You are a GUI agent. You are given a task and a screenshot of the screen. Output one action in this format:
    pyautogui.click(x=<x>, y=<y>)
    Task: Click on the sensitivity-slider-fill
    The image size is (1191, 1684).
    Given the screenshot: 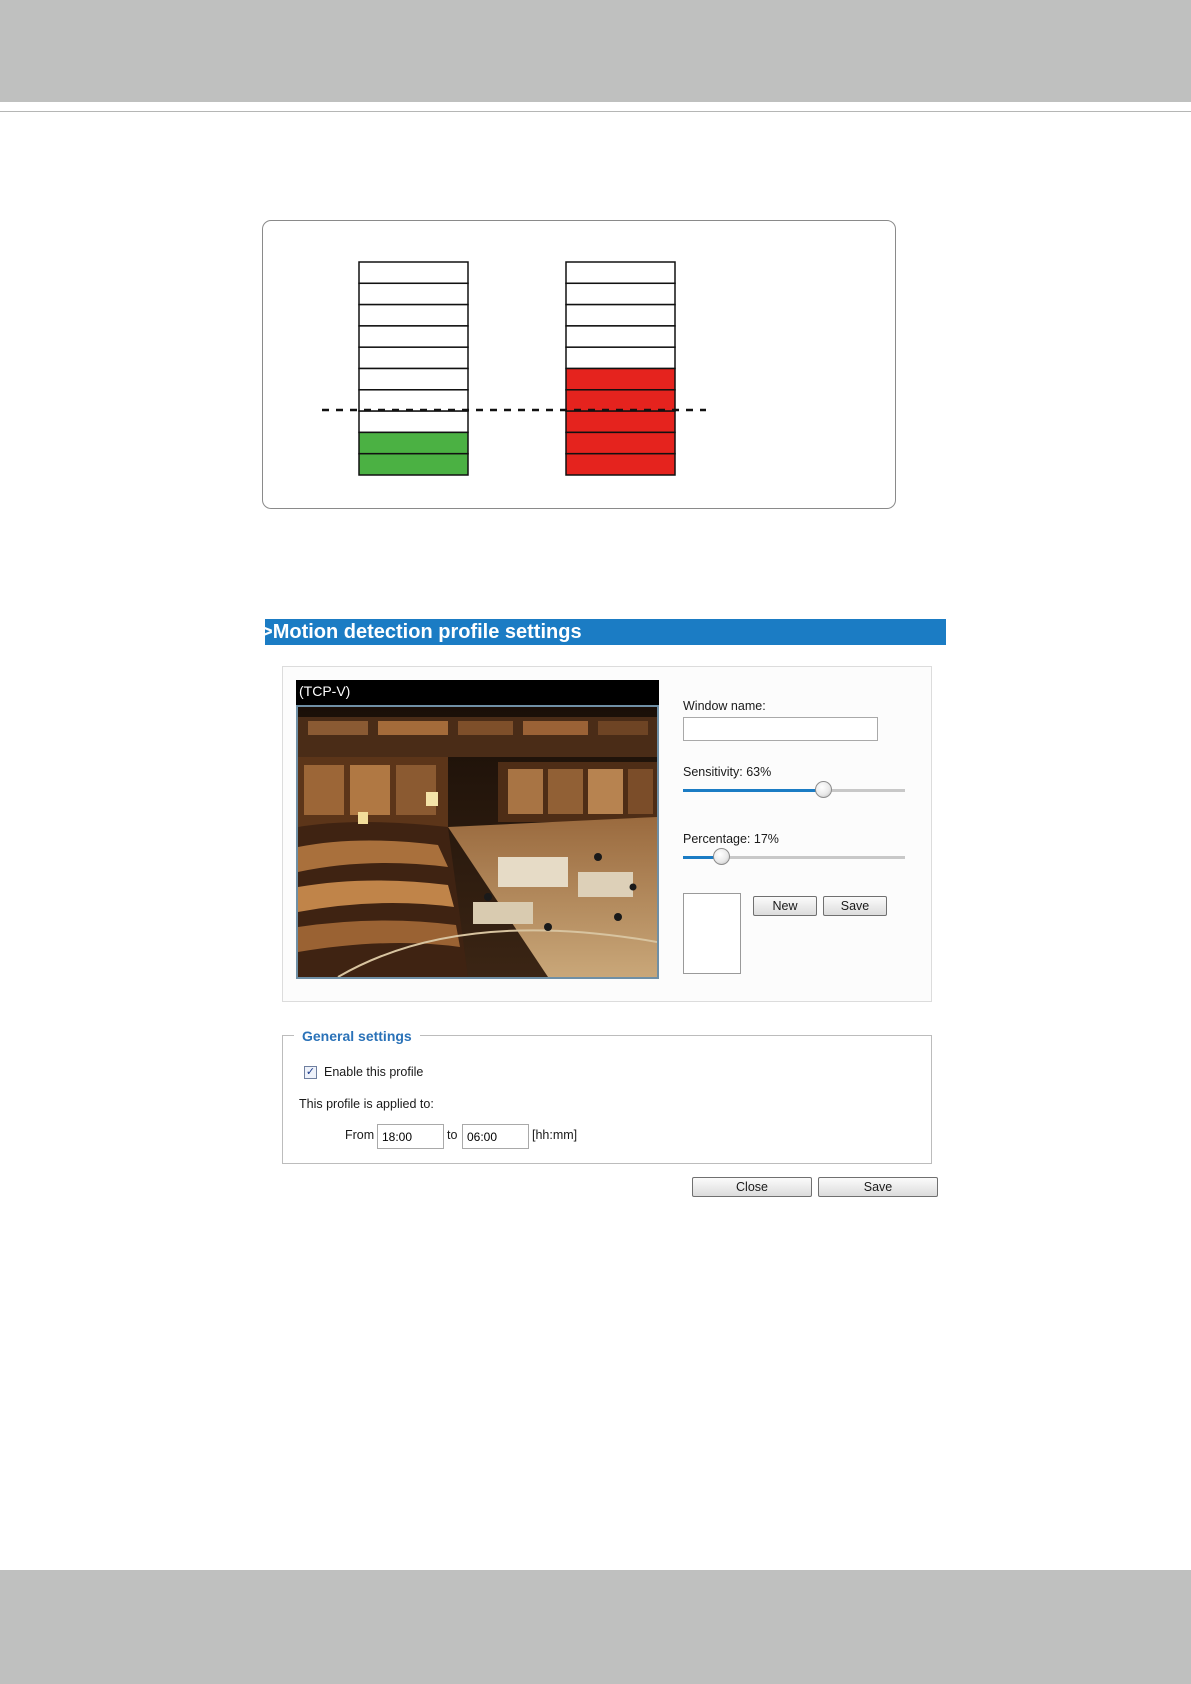 What is the action you would take?
    pyautogui.click(x=753, y=790)
    